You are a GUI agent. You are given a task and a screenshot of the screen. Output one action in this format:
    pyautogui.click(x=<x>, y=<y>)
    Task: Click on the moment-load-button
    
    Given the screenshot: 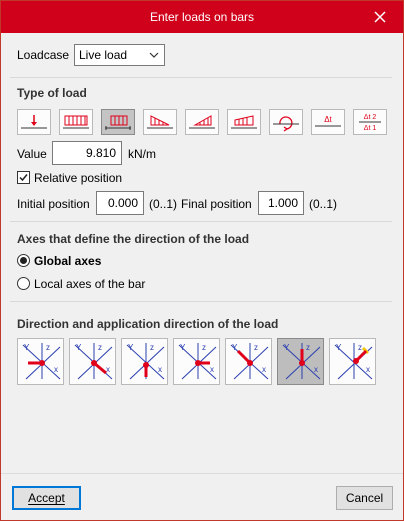 What is the action you would take?
    pyautogui.click(x=286, y=122)
    